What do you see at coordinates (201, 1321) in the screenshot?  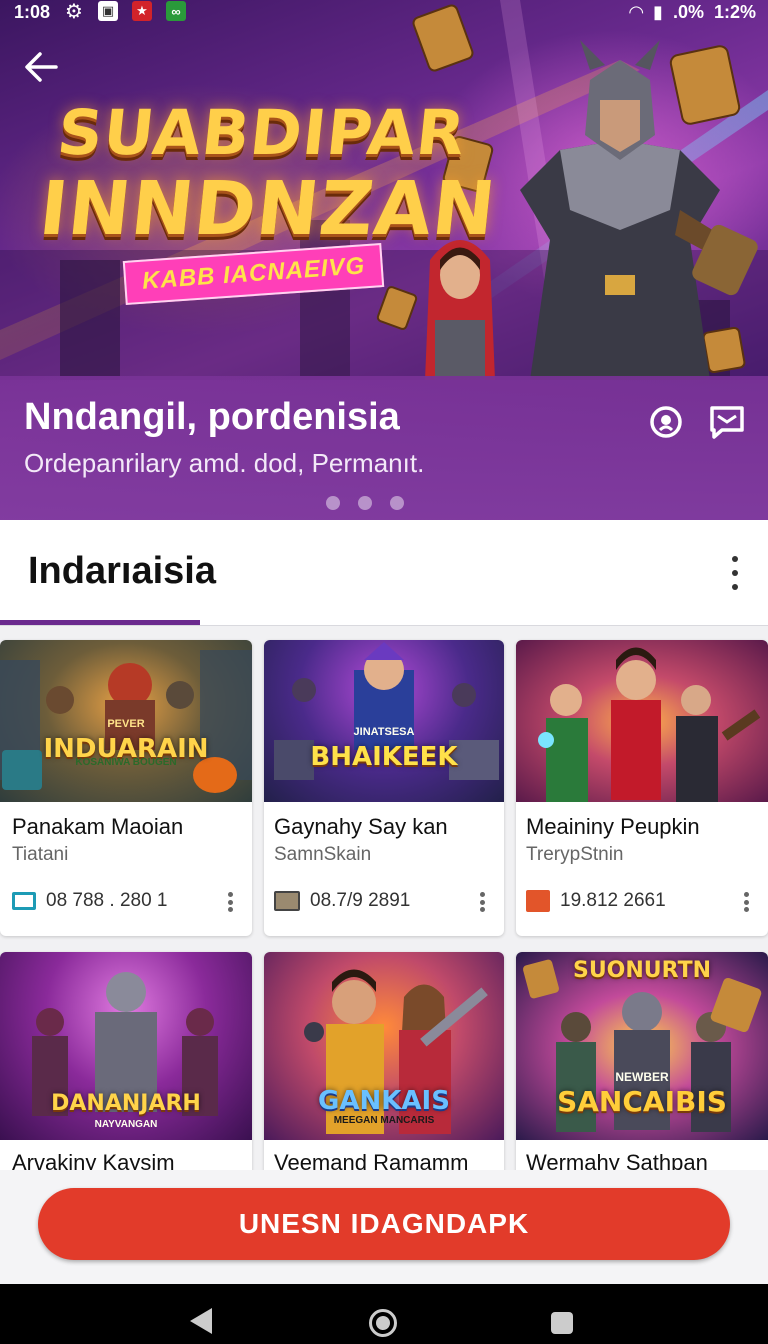 I see `nav-back-icon` at bounding box center [201, 1321].